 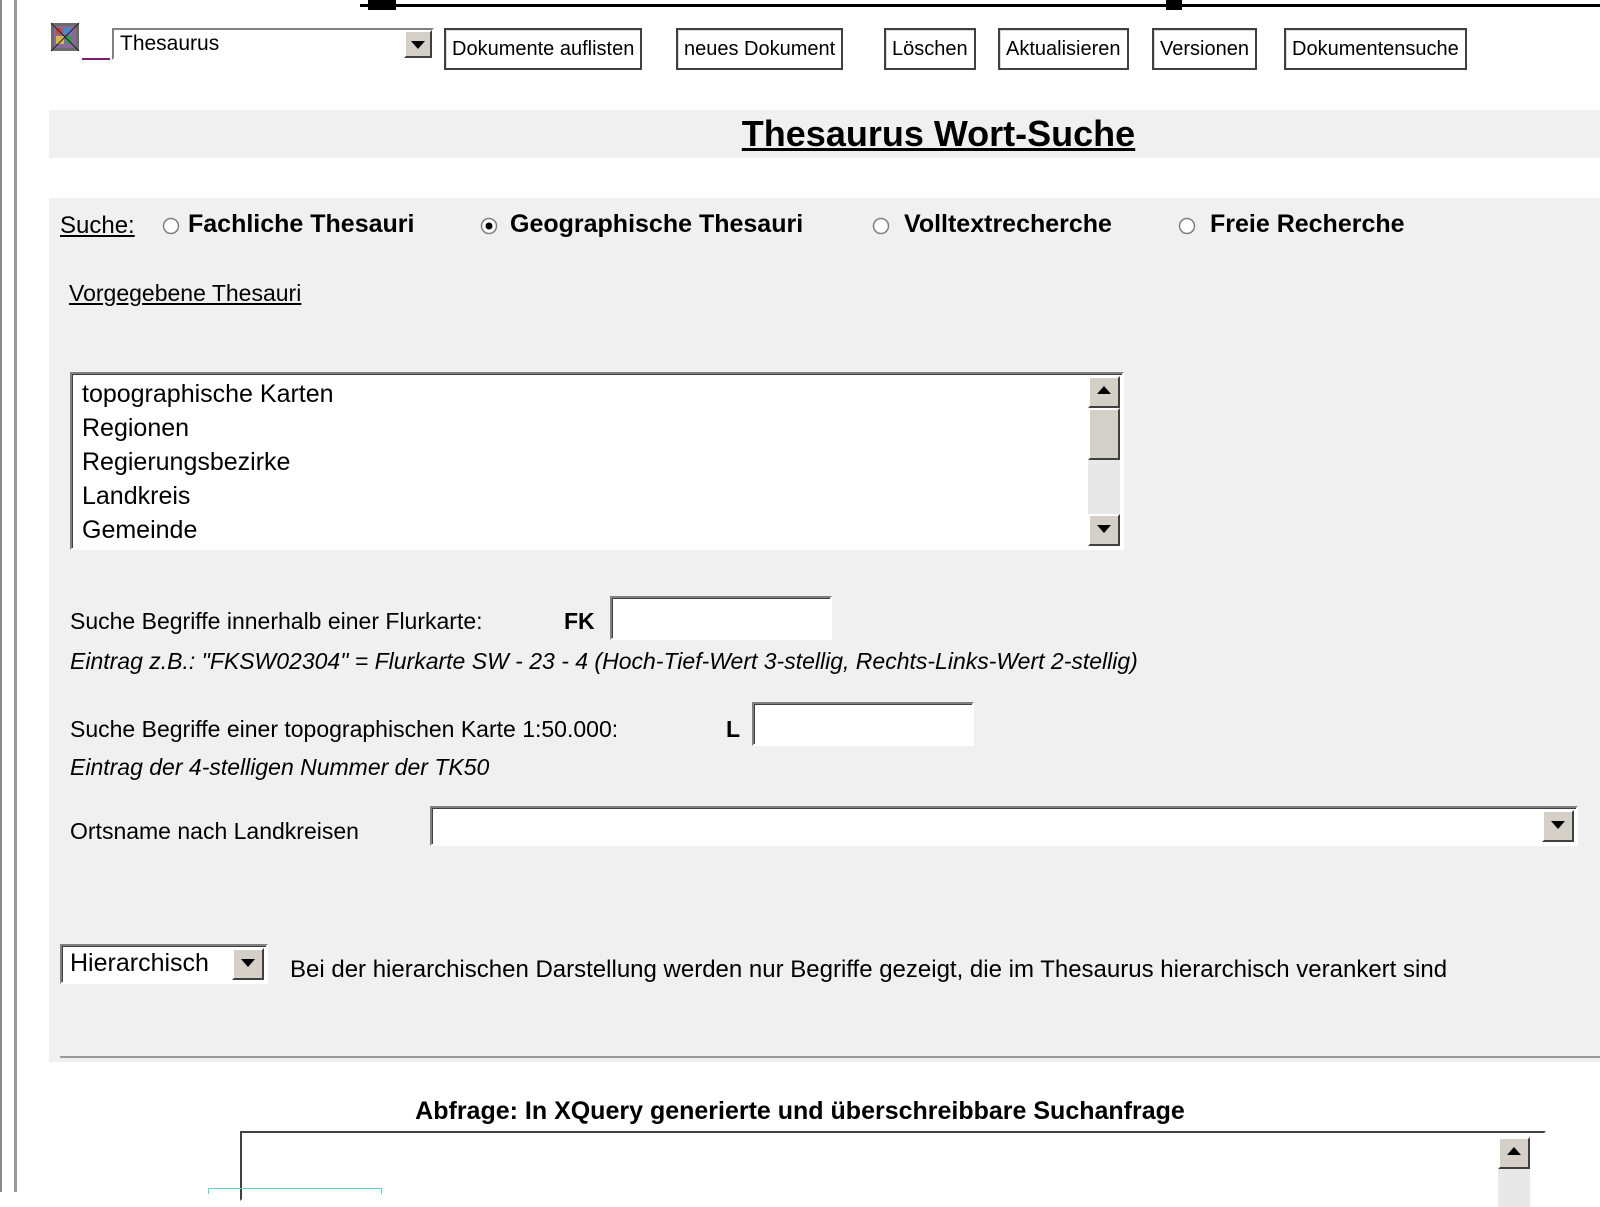 What do you see at coordinates (1104, 461) in the screenshot?
I see `listbox-scrollbar` at bounding box center [1104, 461].